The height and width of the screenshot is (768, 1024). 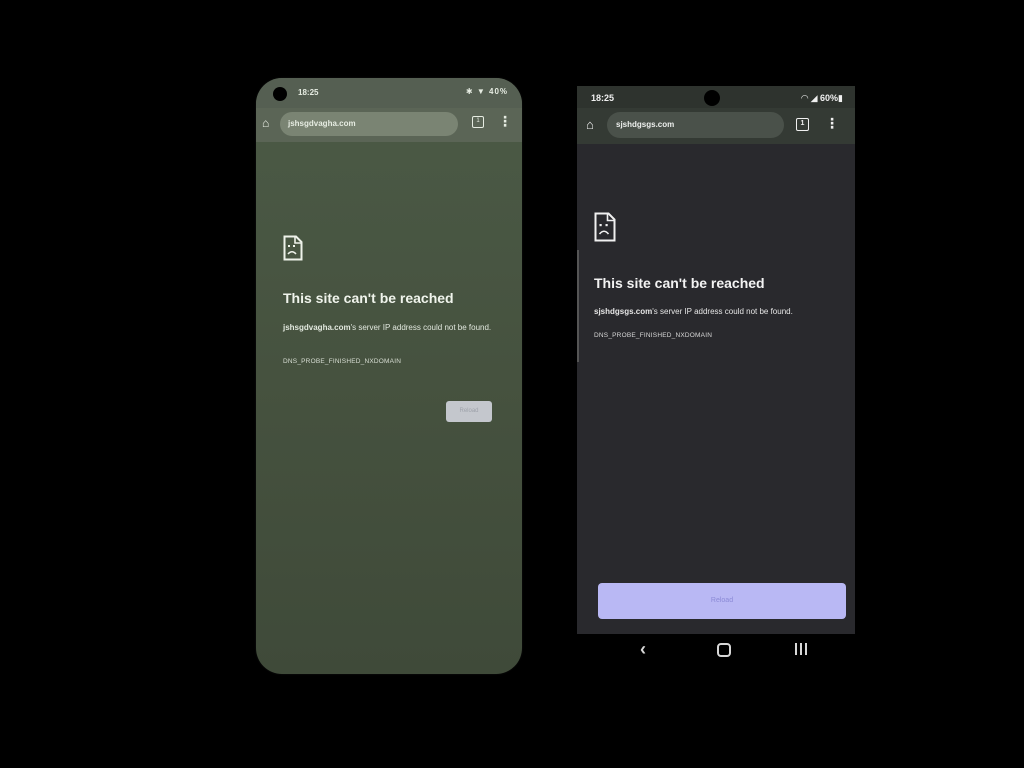 I want to click on address-bar: sjshdgsgs.com, so click(x=695, y=125).